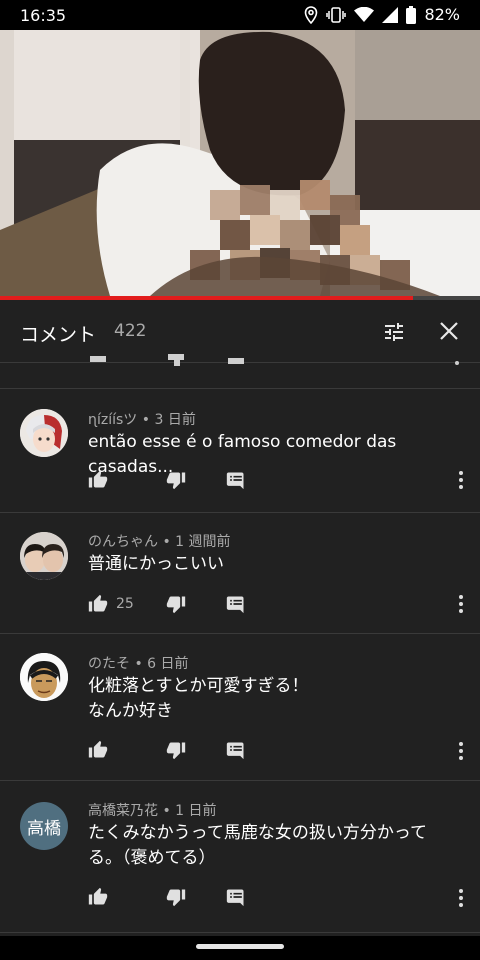 This screenshot has height=960, width=480. I want to click on comment-author: 高橋菜乃花, so click(123, 811).